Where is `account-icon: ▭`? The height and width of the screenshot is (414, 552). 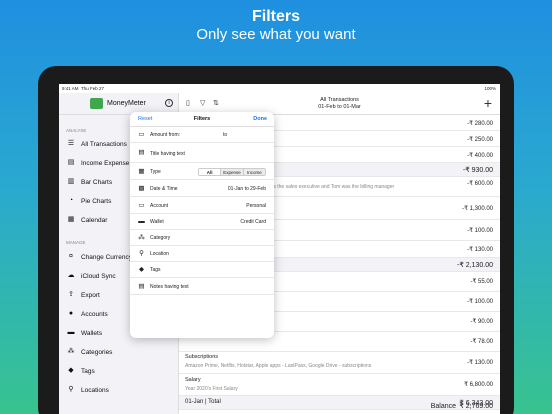 account-icon: ▭ is located at coordinates (141, 205).